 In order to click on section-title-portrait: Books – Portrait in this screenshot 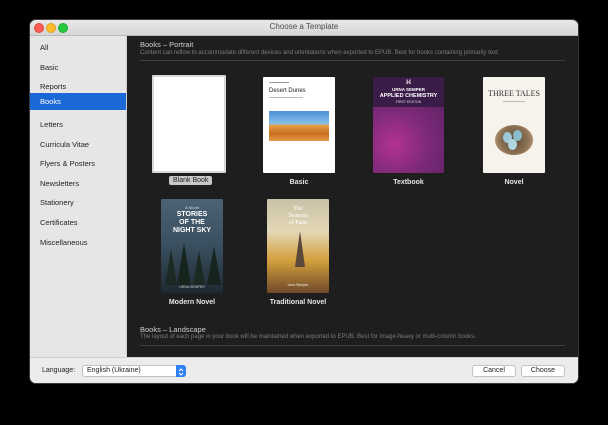, I will do `click(167, 44)`.